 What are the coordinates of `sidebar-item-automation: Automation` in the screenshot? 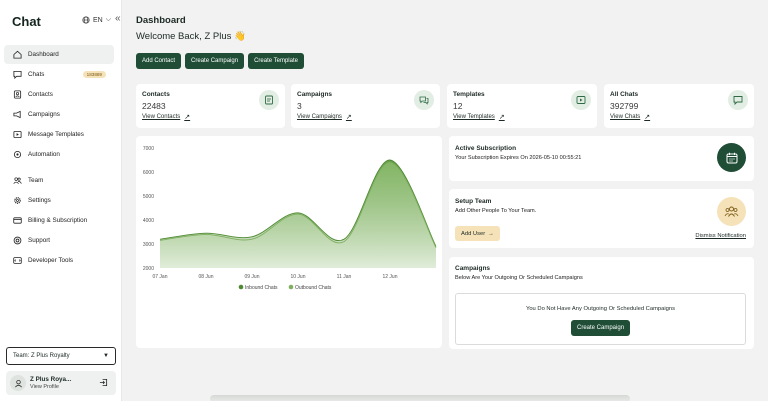 It's located at (59, 154).